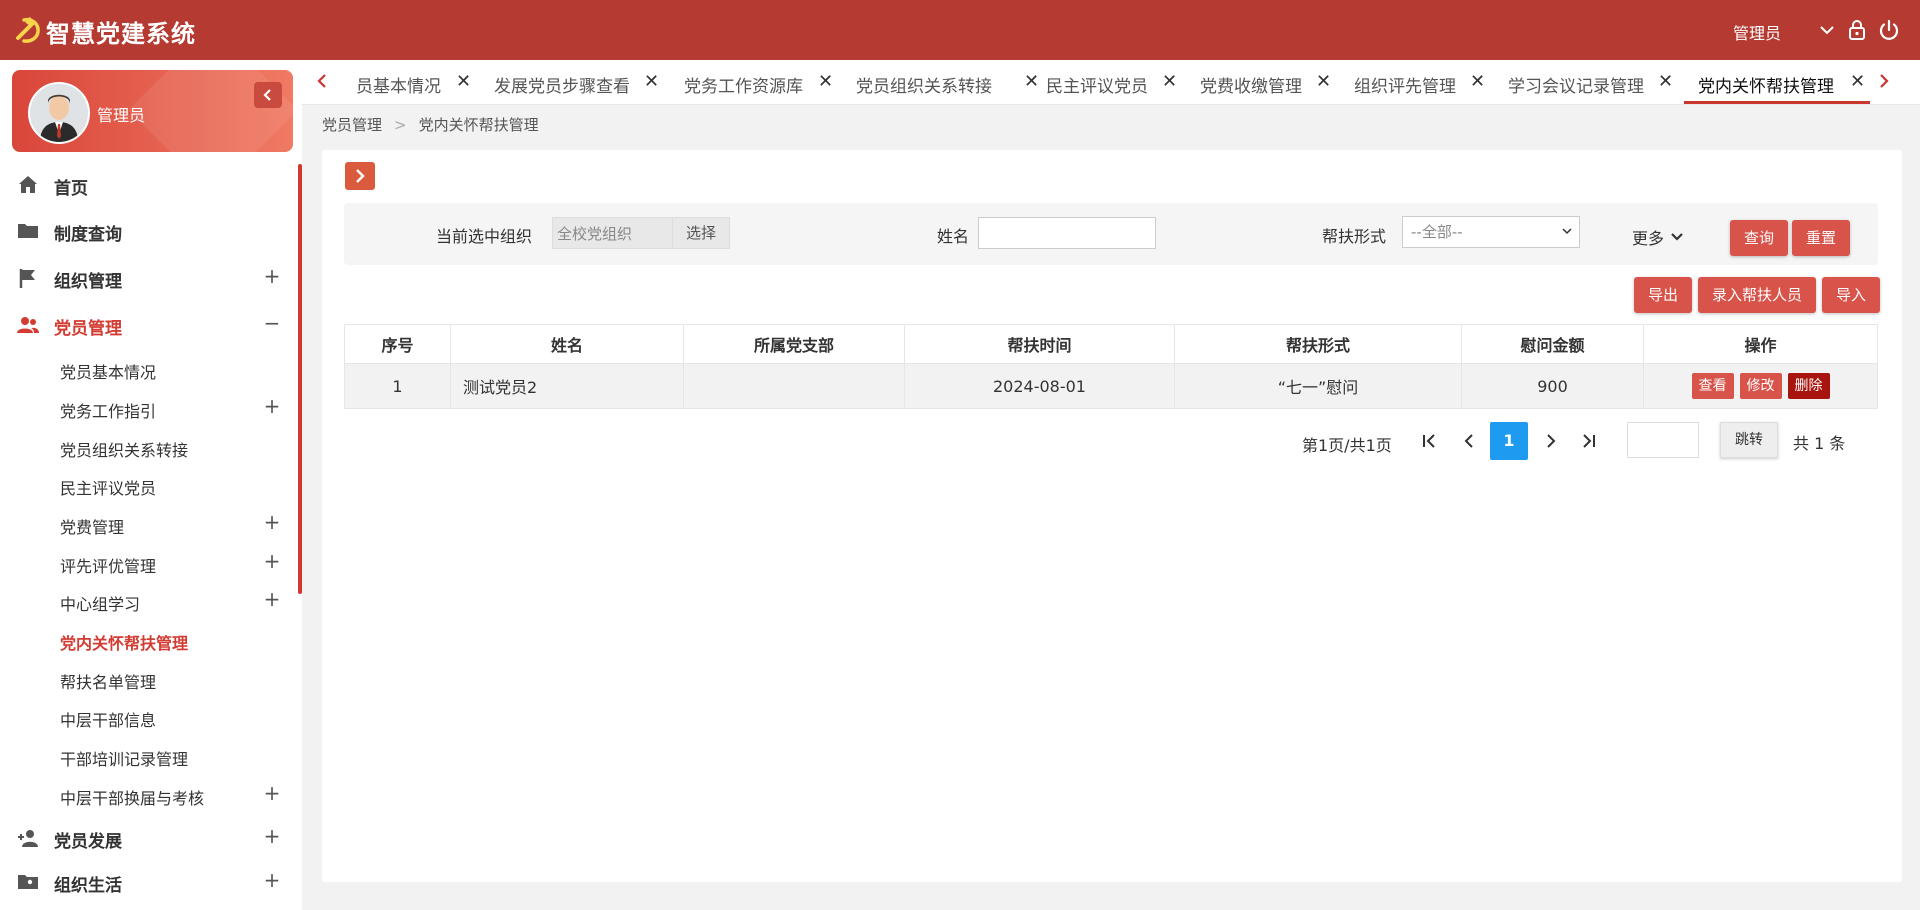  I want to click on help-form-select: --全部--, so click(1491, 232).